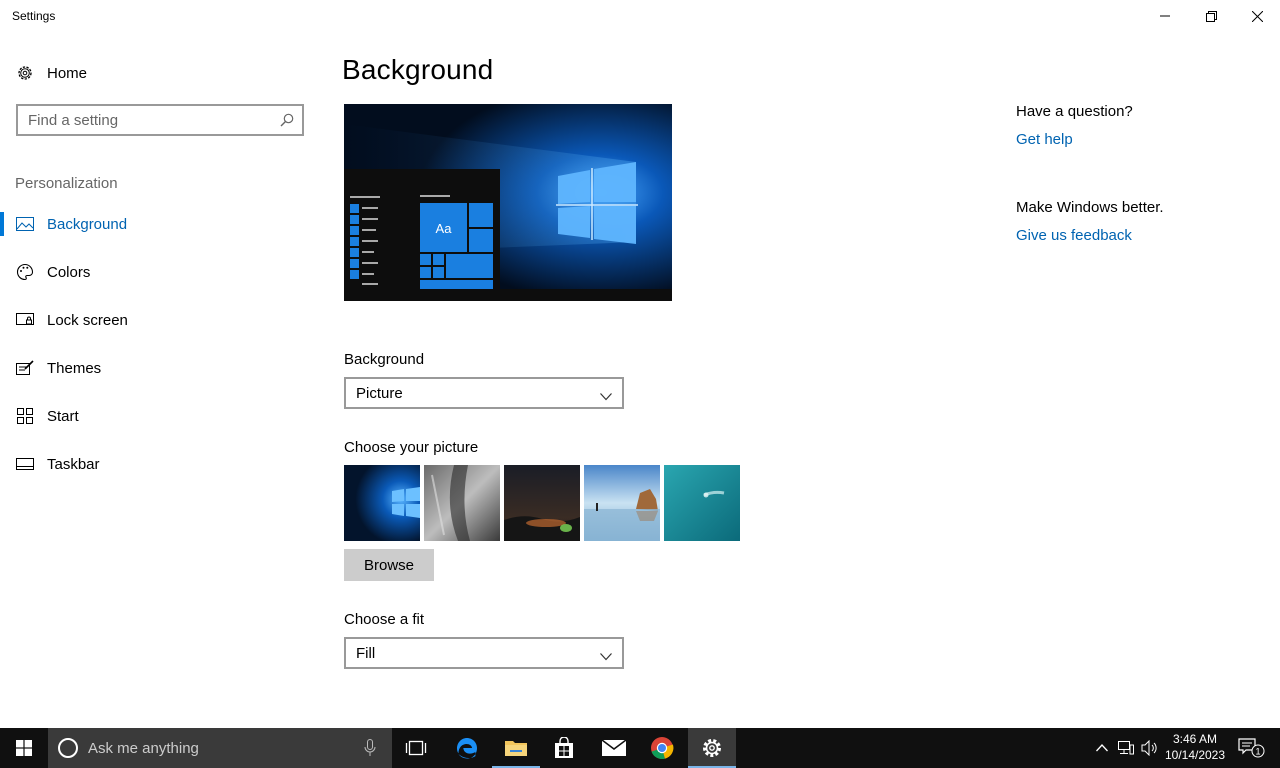  I want to click on window-title: Settings, so click(34, 16).